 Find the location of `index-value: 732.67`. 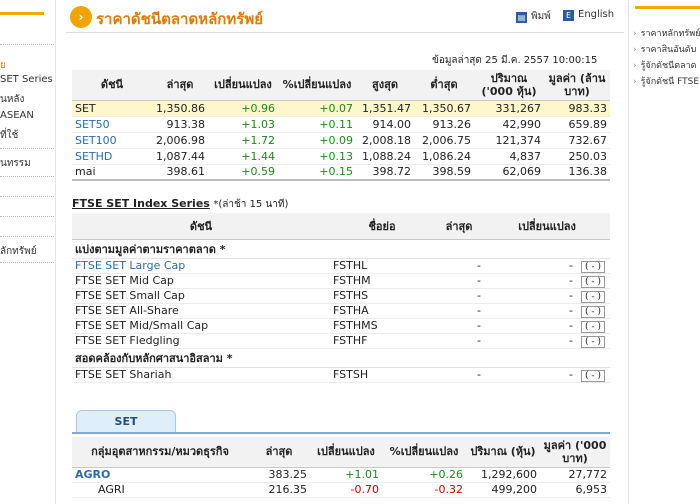

index-value: 732.67 is located at coordinates (577, 140).